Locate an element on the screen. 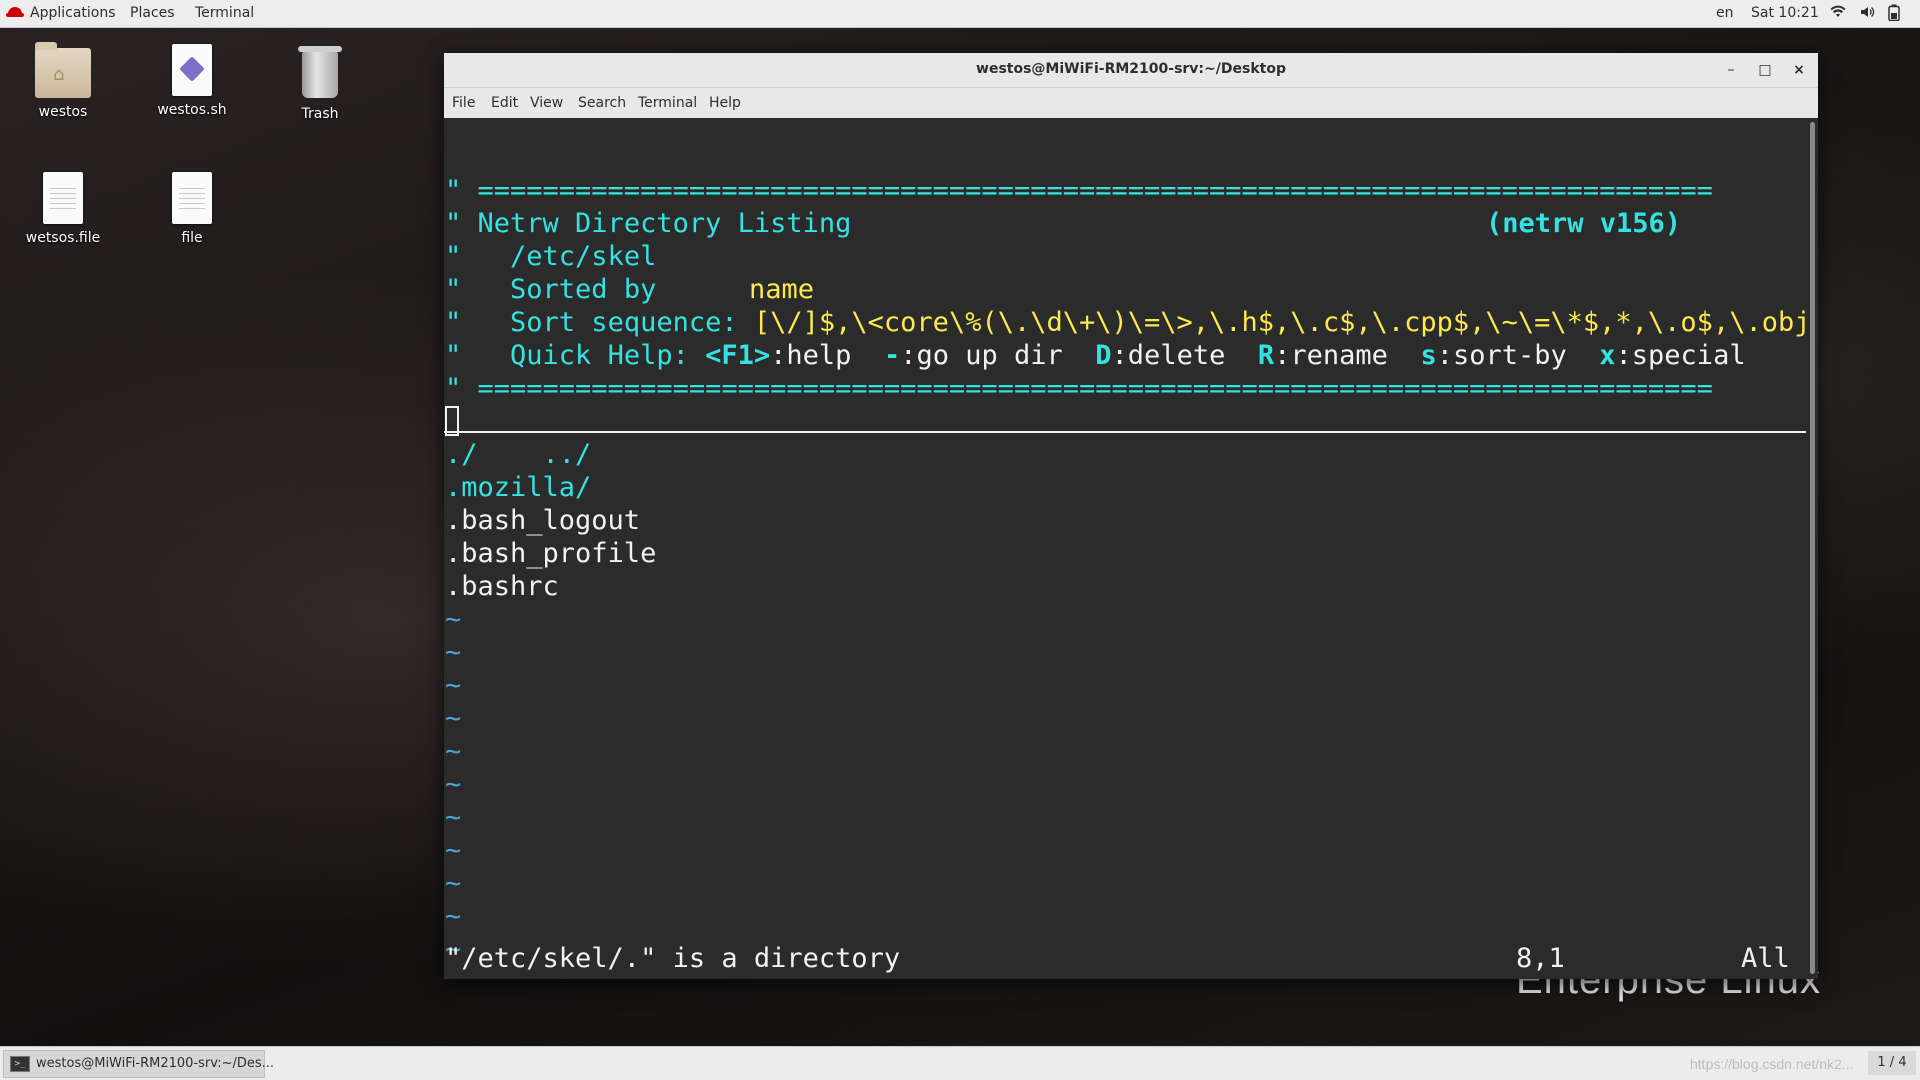 This screenshot has width=1920, height=1080. desktop-icon-label: westos.sh is located at coordinates (192, 110).